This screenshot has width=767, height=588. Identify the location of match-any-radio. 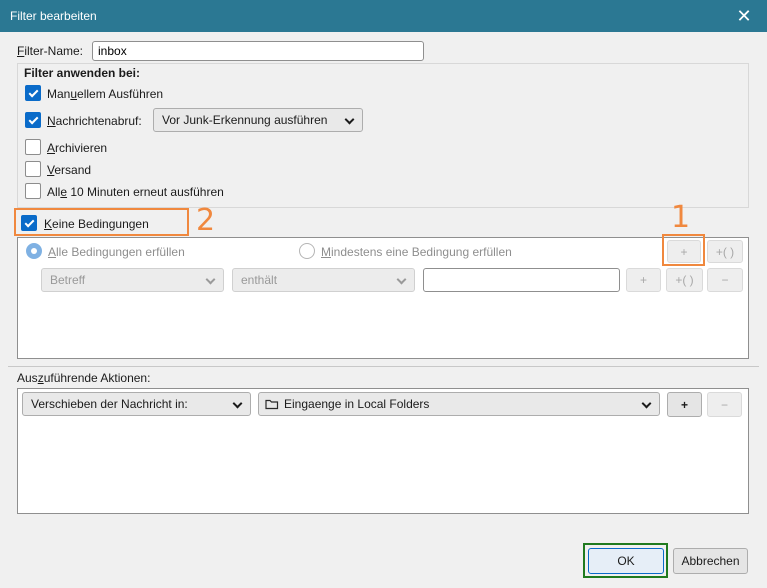
(307, 251).